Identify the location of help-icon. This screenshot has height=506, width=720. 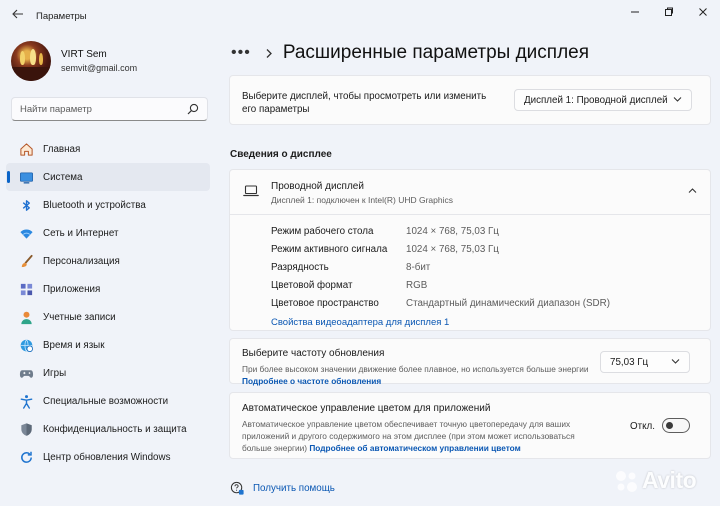
(237, 488).